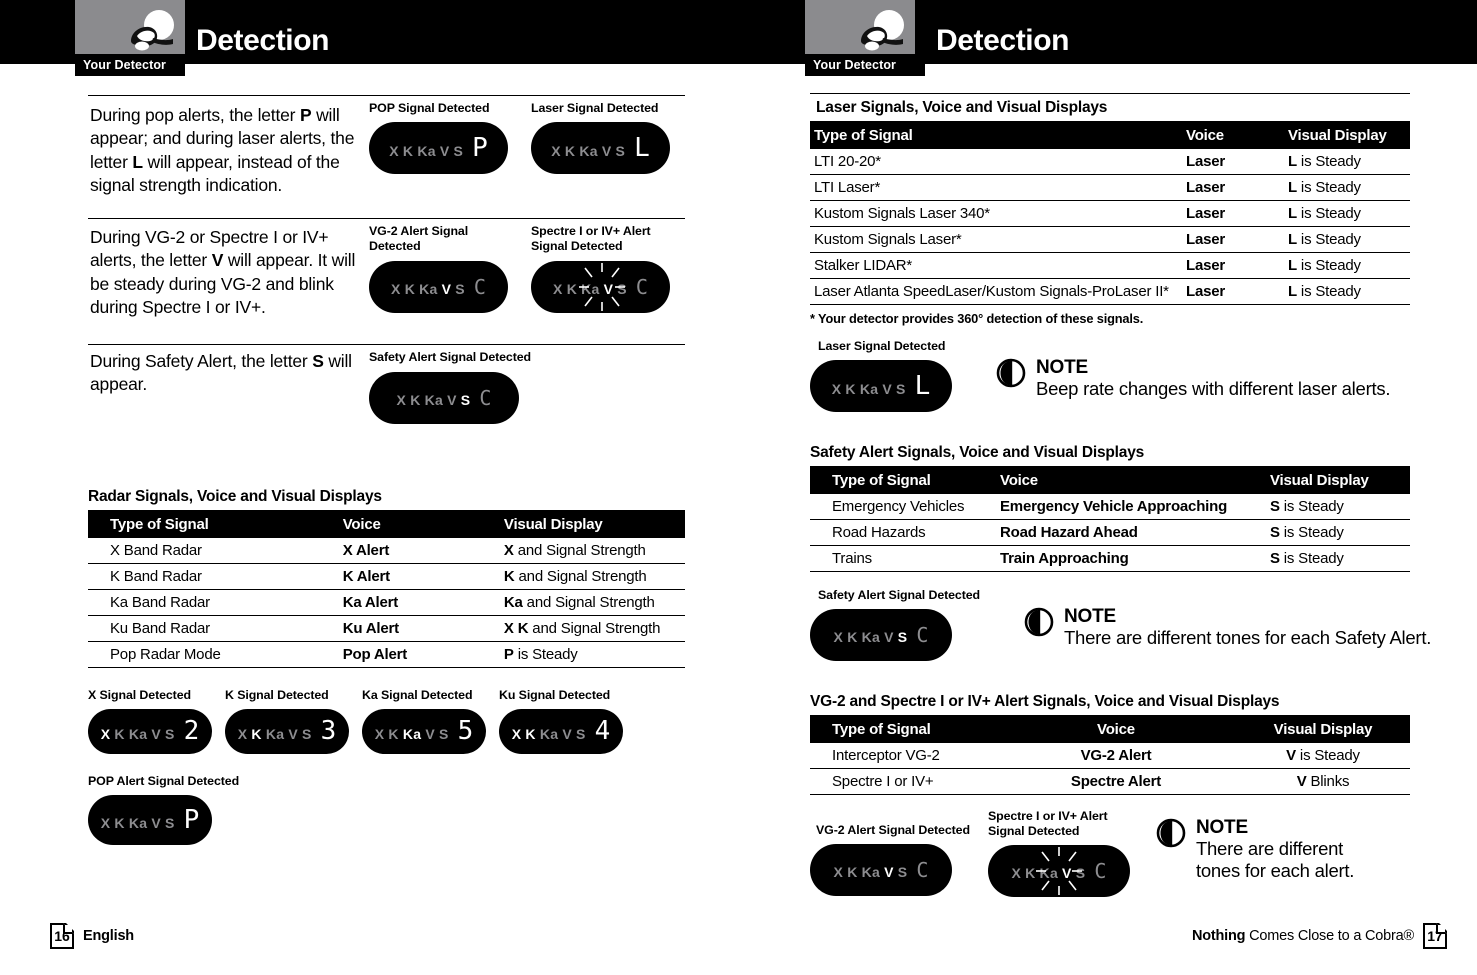 The width and height of the screenshot is (1477, 975). What do you see at coordinates (516, 628) in the screenshot?
I see `cell-visual-bold: X K` at bounding box center [516, 628].